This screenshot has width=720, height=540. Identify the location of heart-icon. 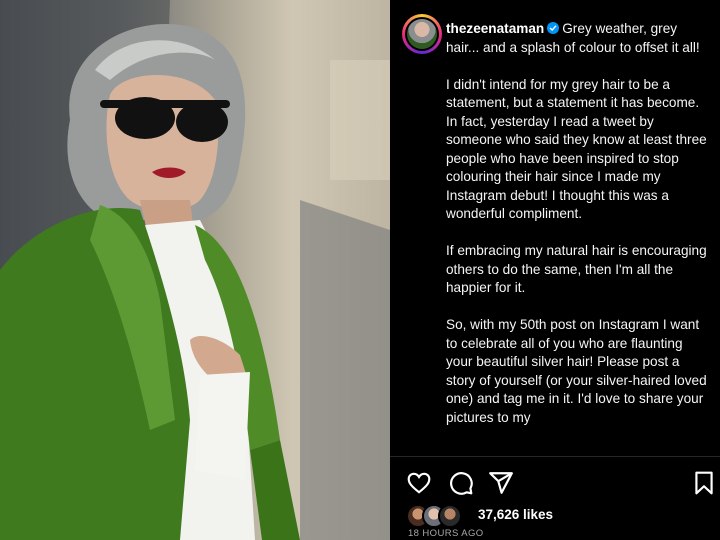
(420, 484).